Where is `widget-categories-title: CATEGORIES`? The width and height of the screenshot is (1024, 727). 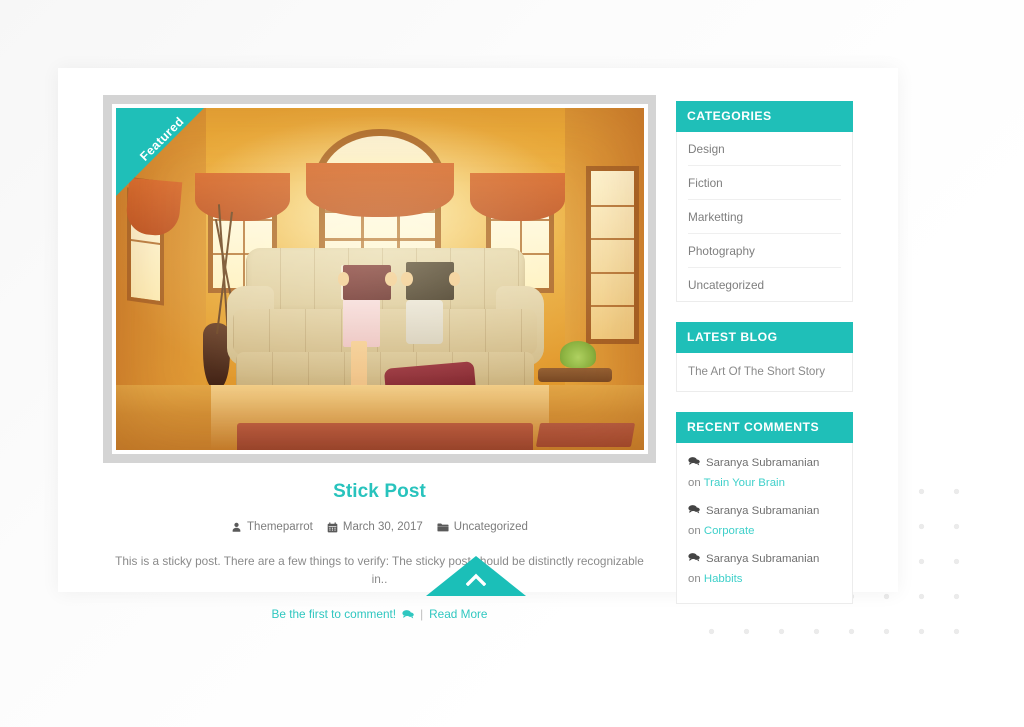 widget-categories-title: CATEGORIES is located at coordinates (764, 116).